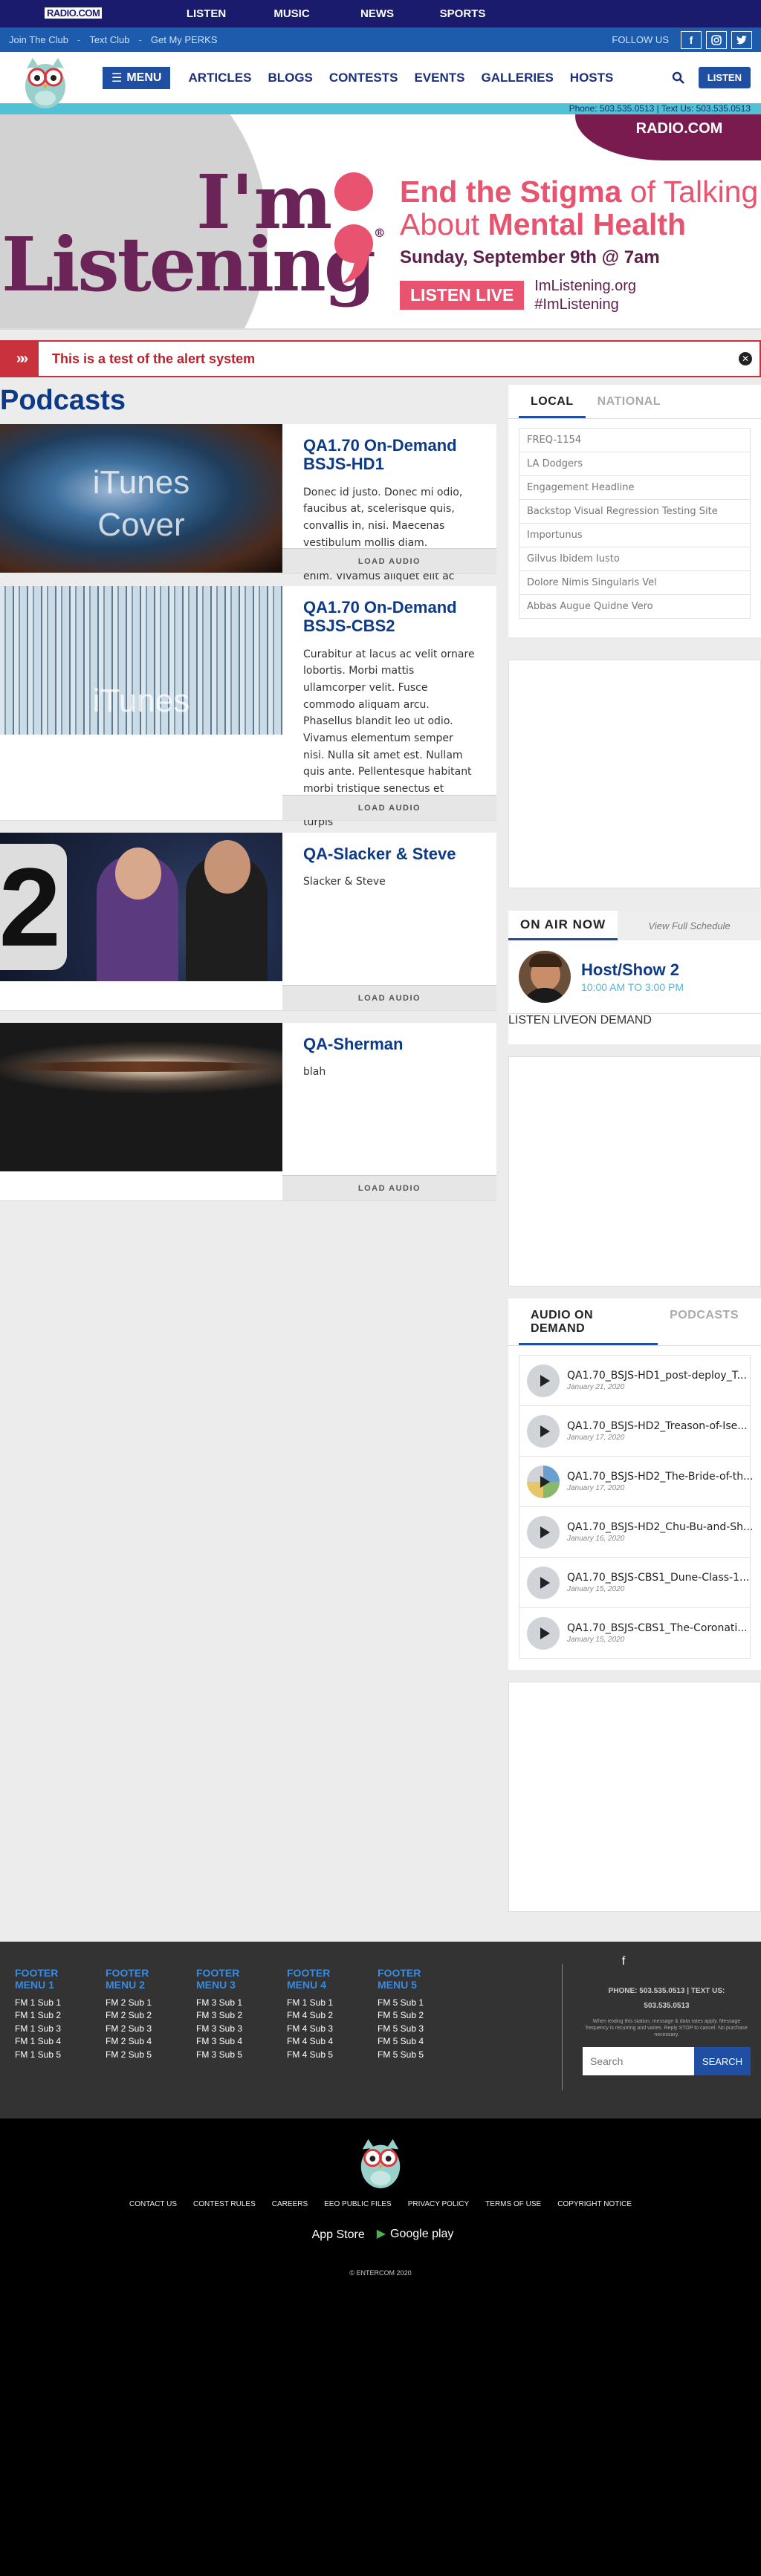 The width and height of the screenshot is (761, 2576). Describe the element at coordinates (234, 2015) in the screenshot. I see `footer-link: FM 3 Sub 2` at that location.